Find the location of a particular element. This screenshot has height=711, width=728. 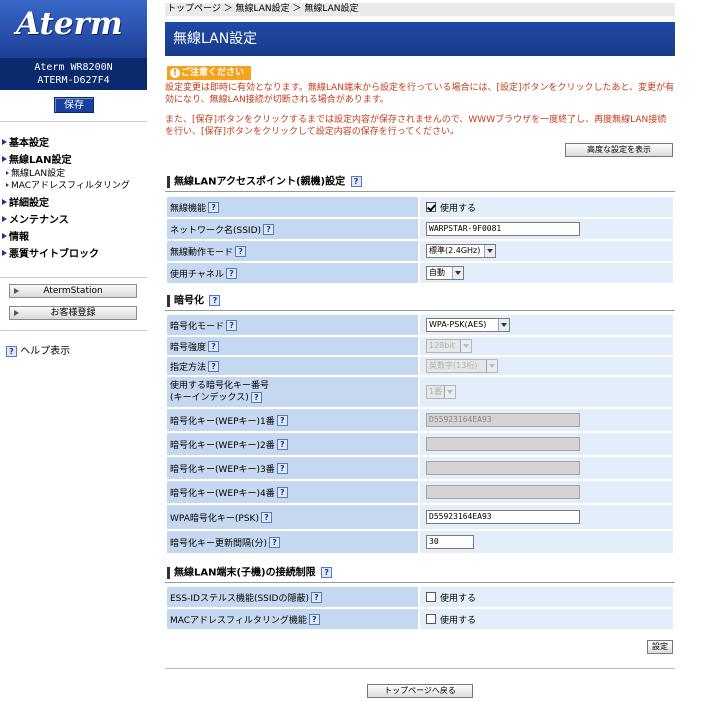

row-key-index: 使用する暗号化キー番号 (キーインデックス)? 1番 is located at coordinates (420, 392).